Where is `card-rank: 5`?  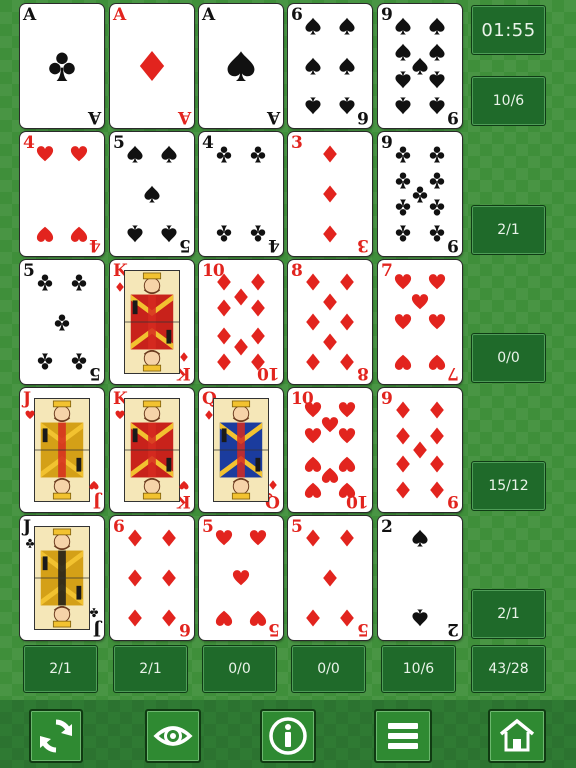
card-rank: 5 is located at coordinates (29, 271).